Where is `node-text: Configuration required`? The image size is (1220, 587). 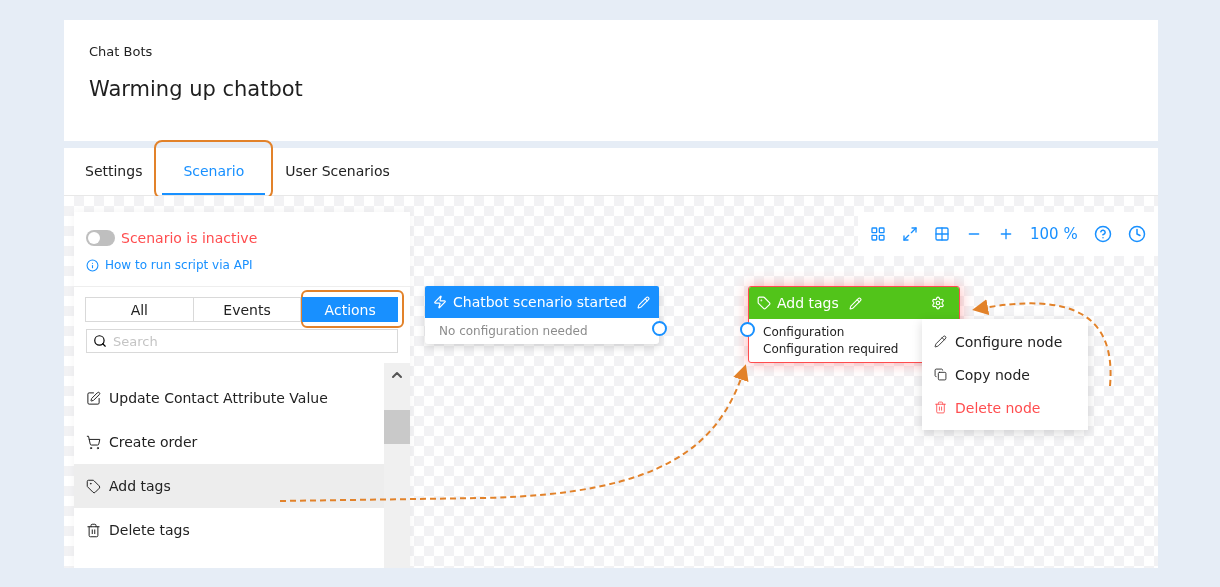
node-text: Configuration required is located at coordinates (831, 349).